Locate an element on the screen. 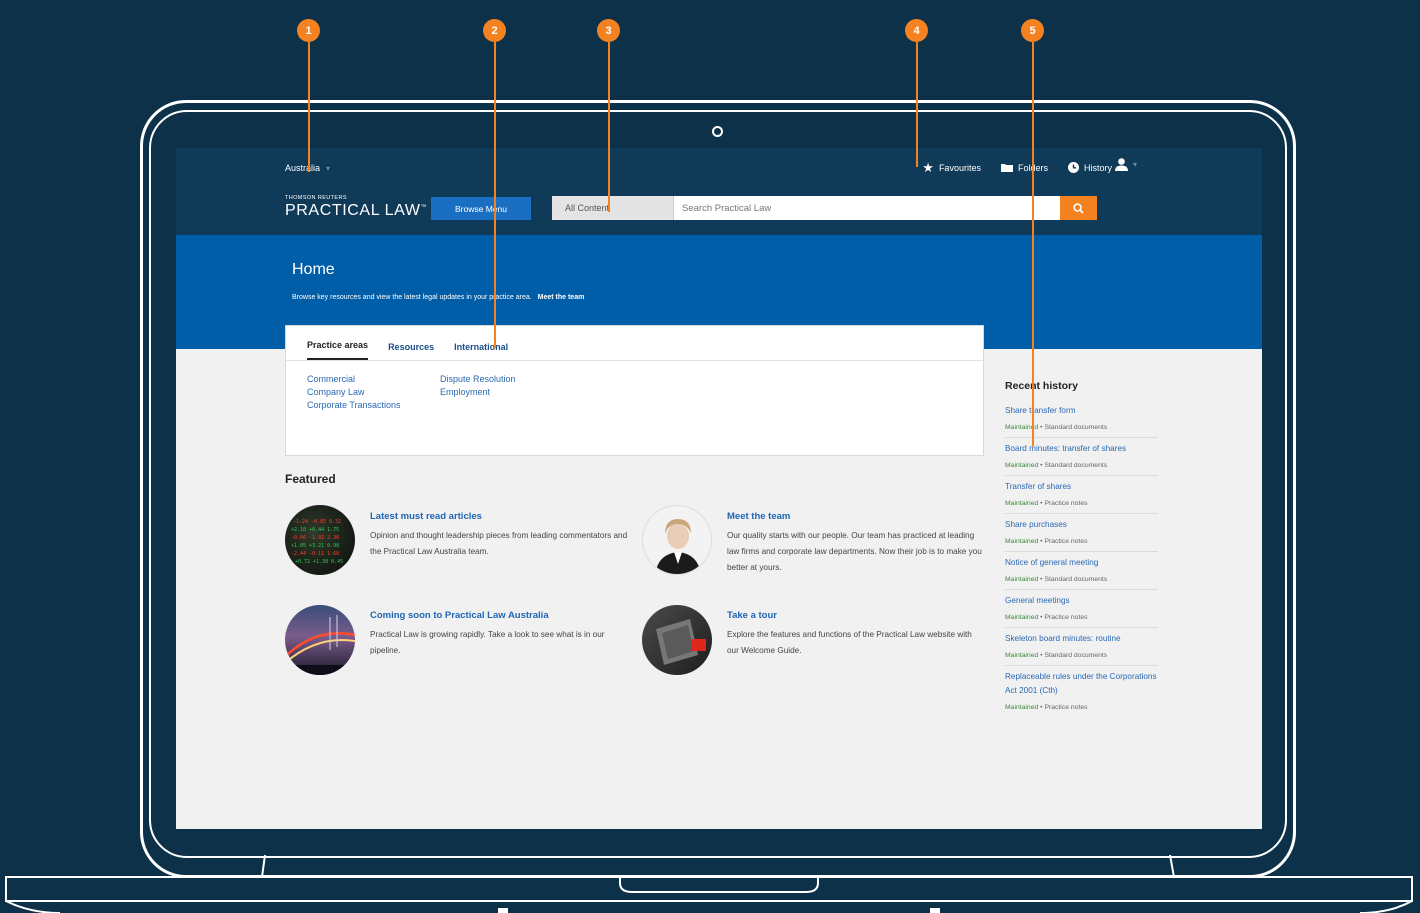 Image resolution: width=1420 pixels, height=913 pixels. guide-graphic is located at coordinates (681, 642).